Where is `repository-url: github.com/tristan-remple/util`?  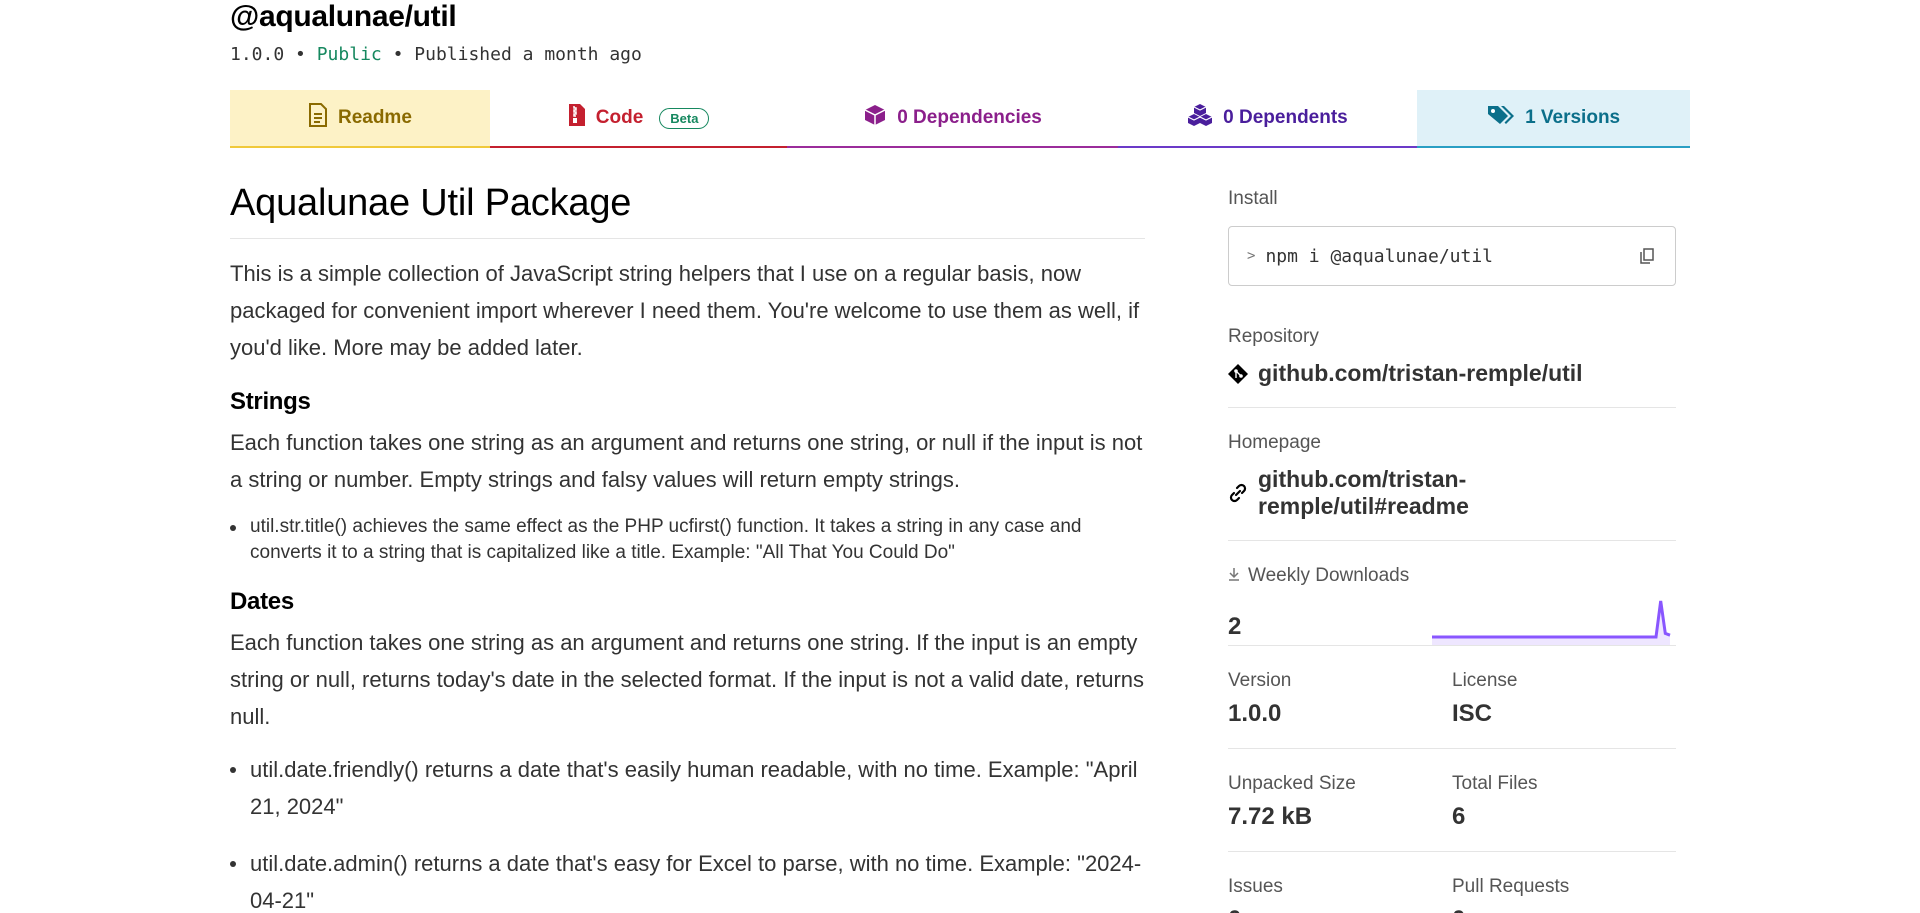
repository-url: github.com/tristan-remple/util is located at coordinates (1420, 373).